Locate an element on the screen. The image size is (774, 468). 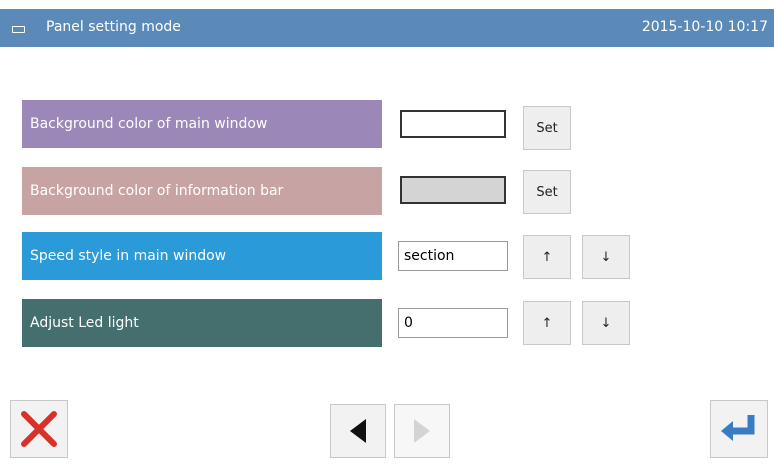
setting-label-speed-style: Speed style in main window is located at coordinates (202, 256).